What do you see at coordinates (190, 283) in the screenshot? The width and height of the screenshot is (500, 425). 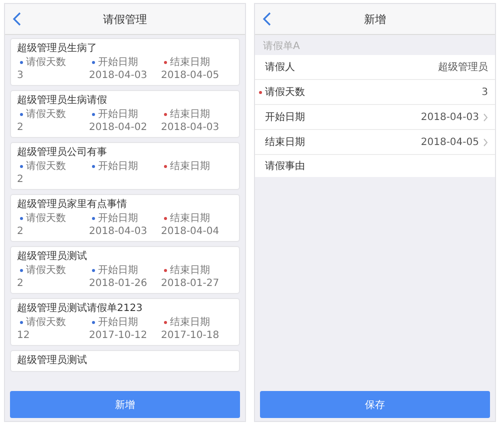 I see `field-value: 2018-01-27` at bounding box center [190, 283].